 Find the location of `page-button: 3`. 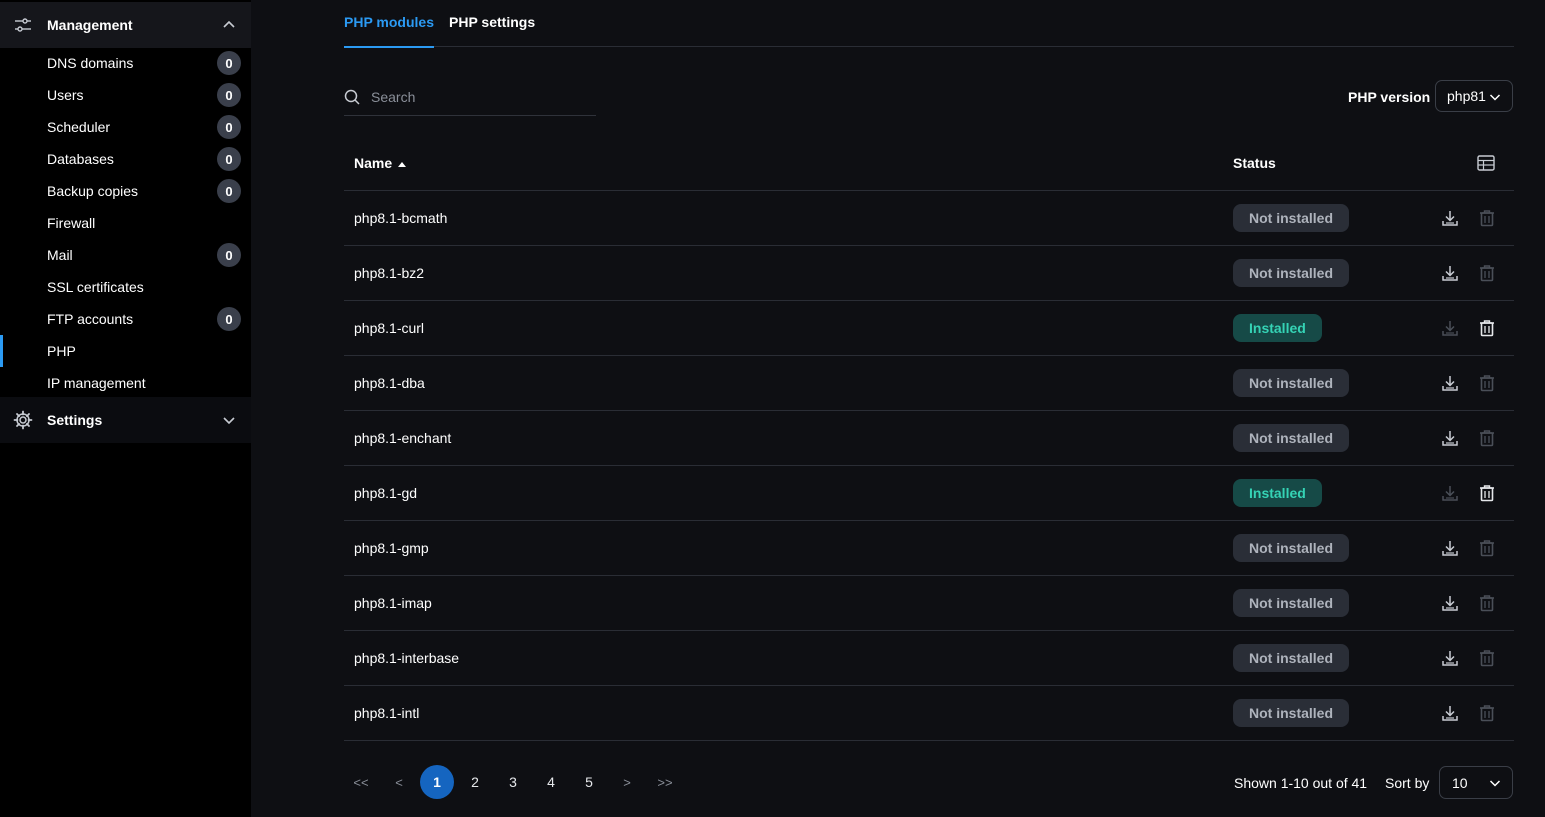

page-button: 3 is located at coordinates (513, 782).